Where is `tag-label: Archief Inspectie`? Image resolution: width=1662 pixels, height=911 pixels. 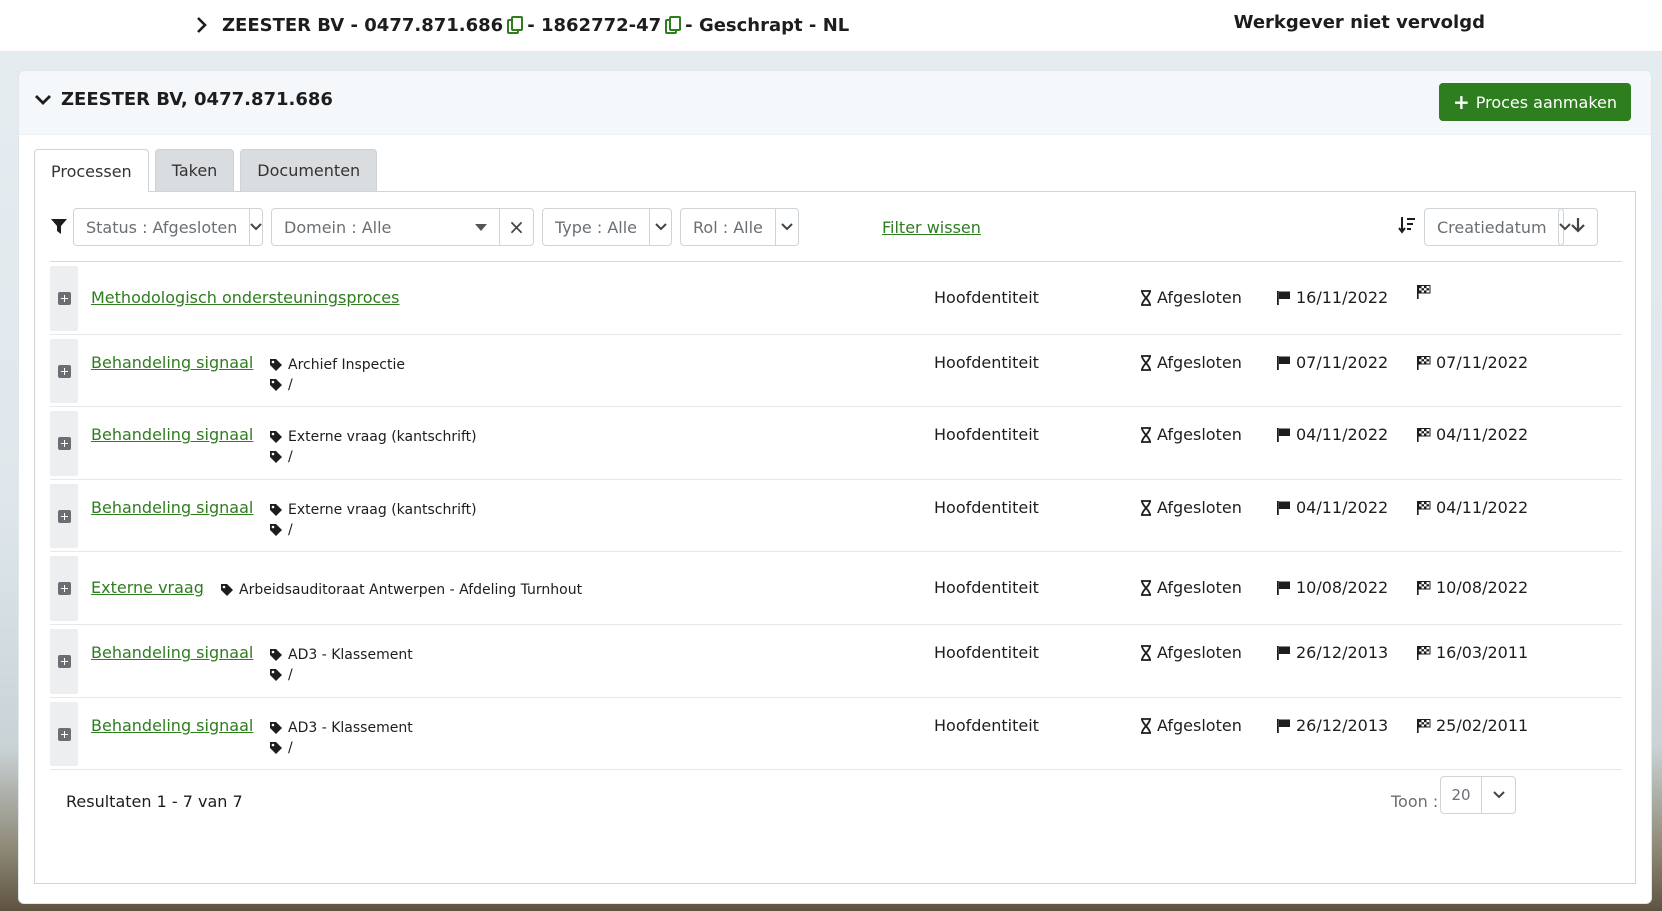 tag-label: Archief Inspectie is located at coordinates (346, 365).